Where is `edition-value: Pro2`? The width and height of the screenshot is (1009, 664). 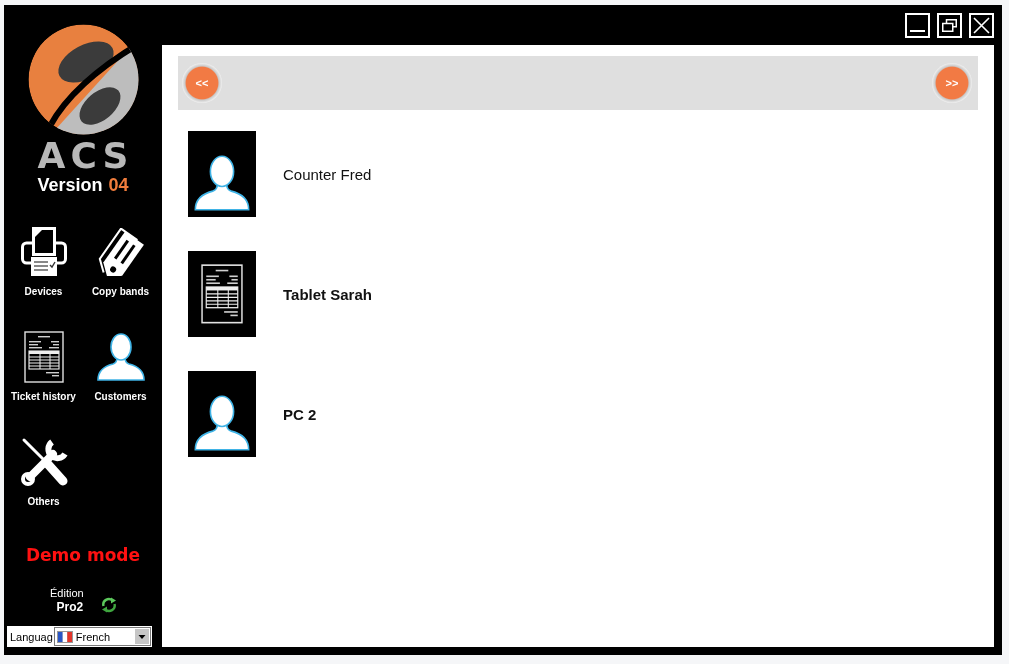 edition-value: Pro2 is located at coordinates (69, 607).